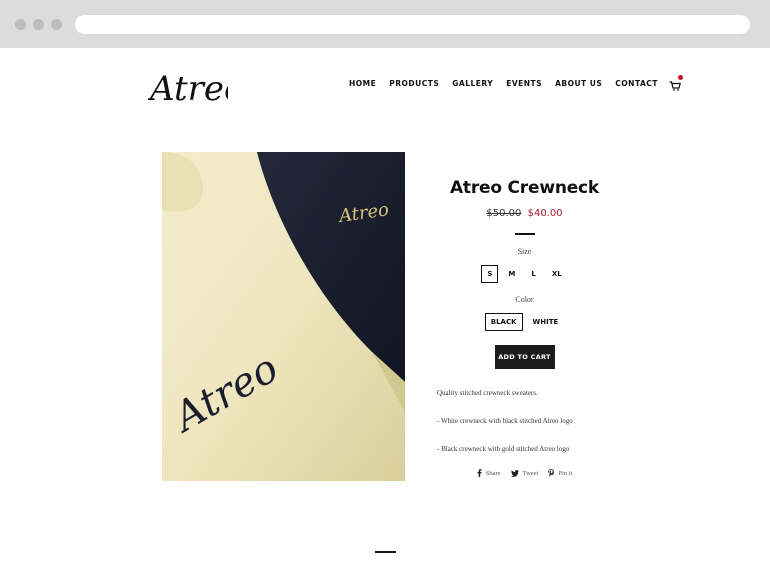 This screenshot has width=770, height=566. Describe the element at coordinates (530, 473) in the screenshot. I see `tweet-label: Tweet` at that location.